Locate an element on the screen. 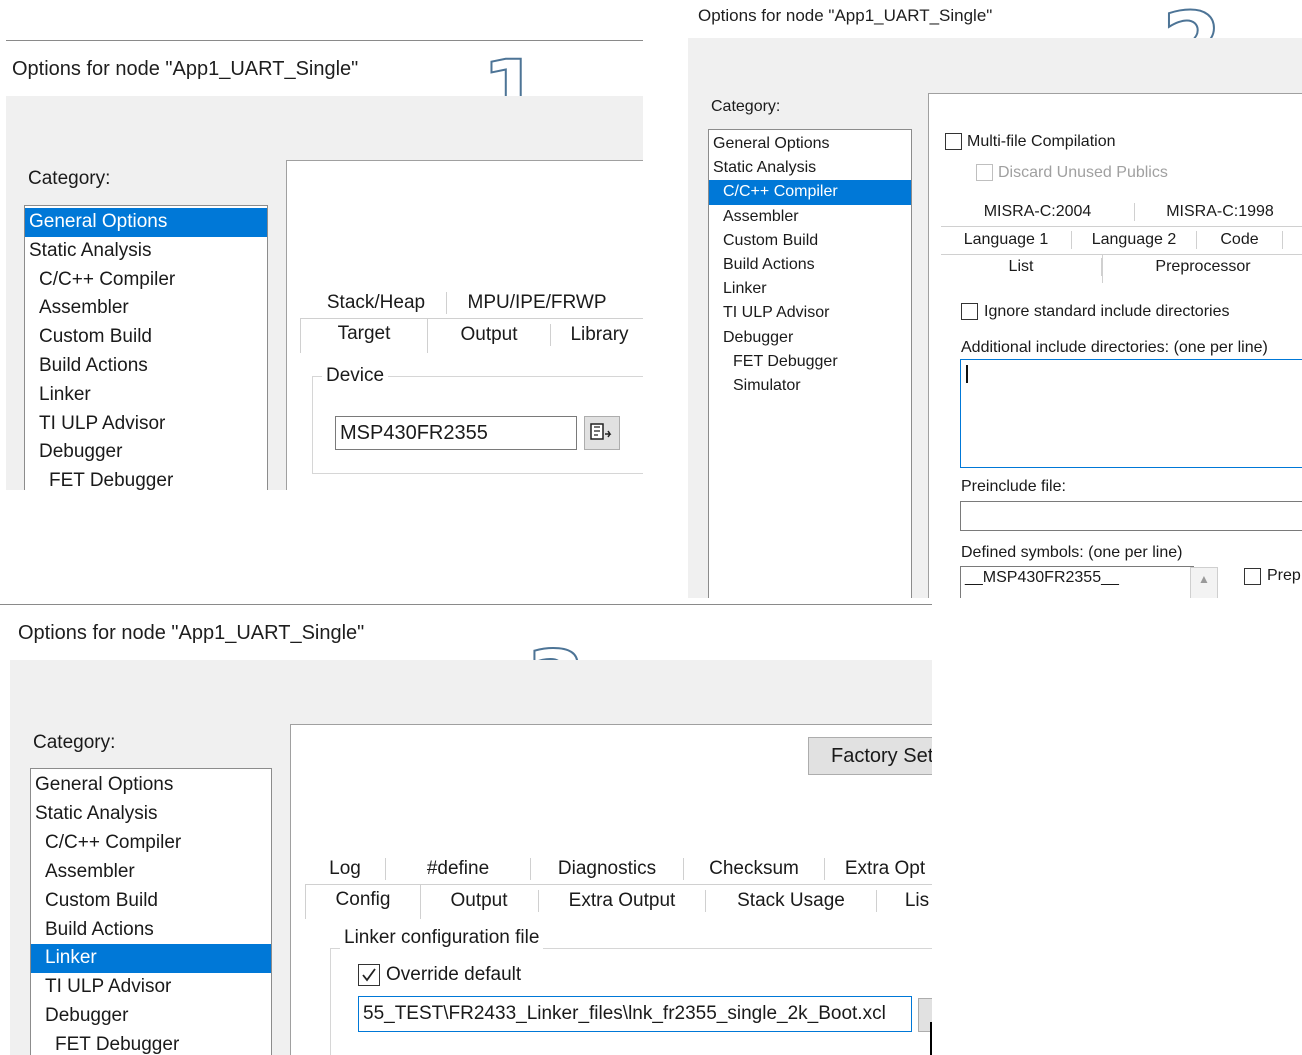  tab-preprocessor: Preprocessor is located at coordinates (1202, 268).